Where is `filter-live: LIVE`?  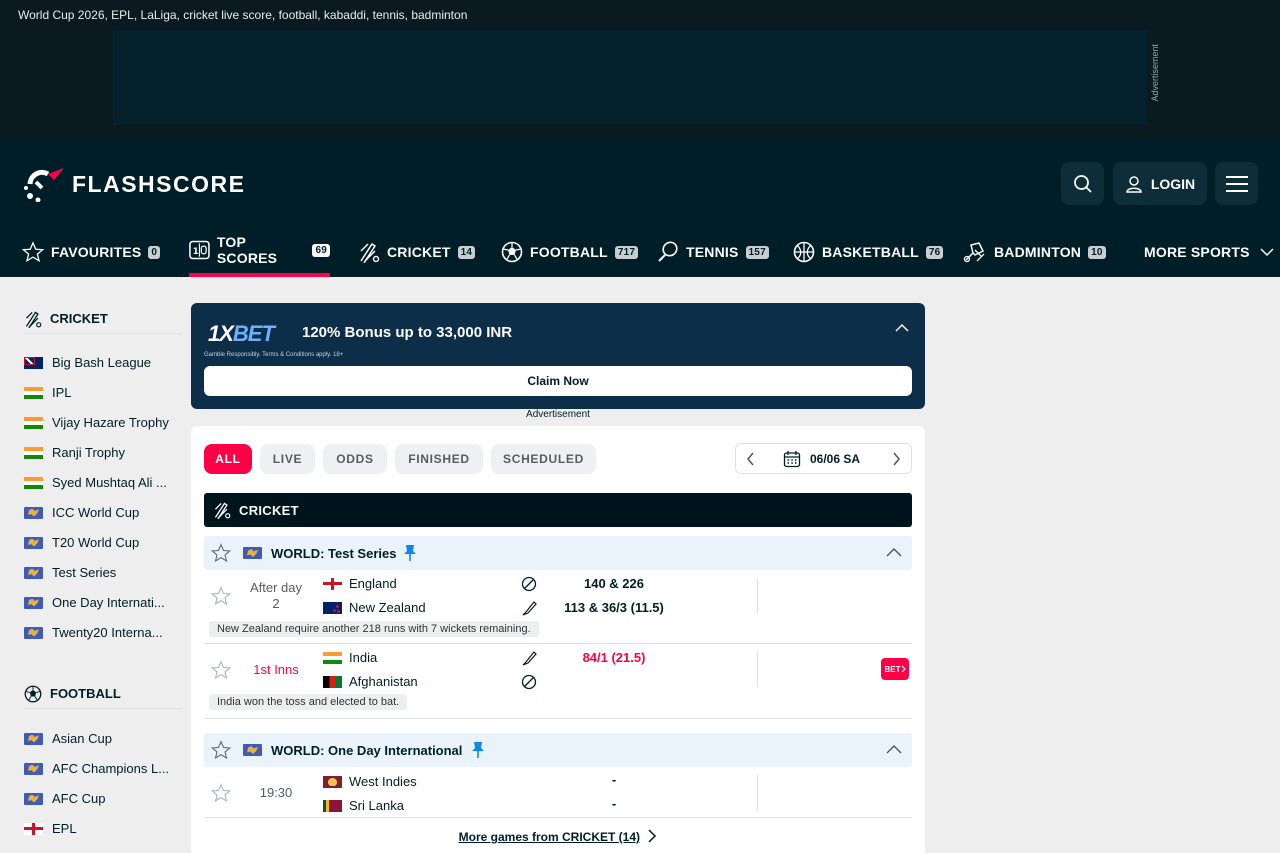
filter-live: LIVE is located at coordinates (287, 459).